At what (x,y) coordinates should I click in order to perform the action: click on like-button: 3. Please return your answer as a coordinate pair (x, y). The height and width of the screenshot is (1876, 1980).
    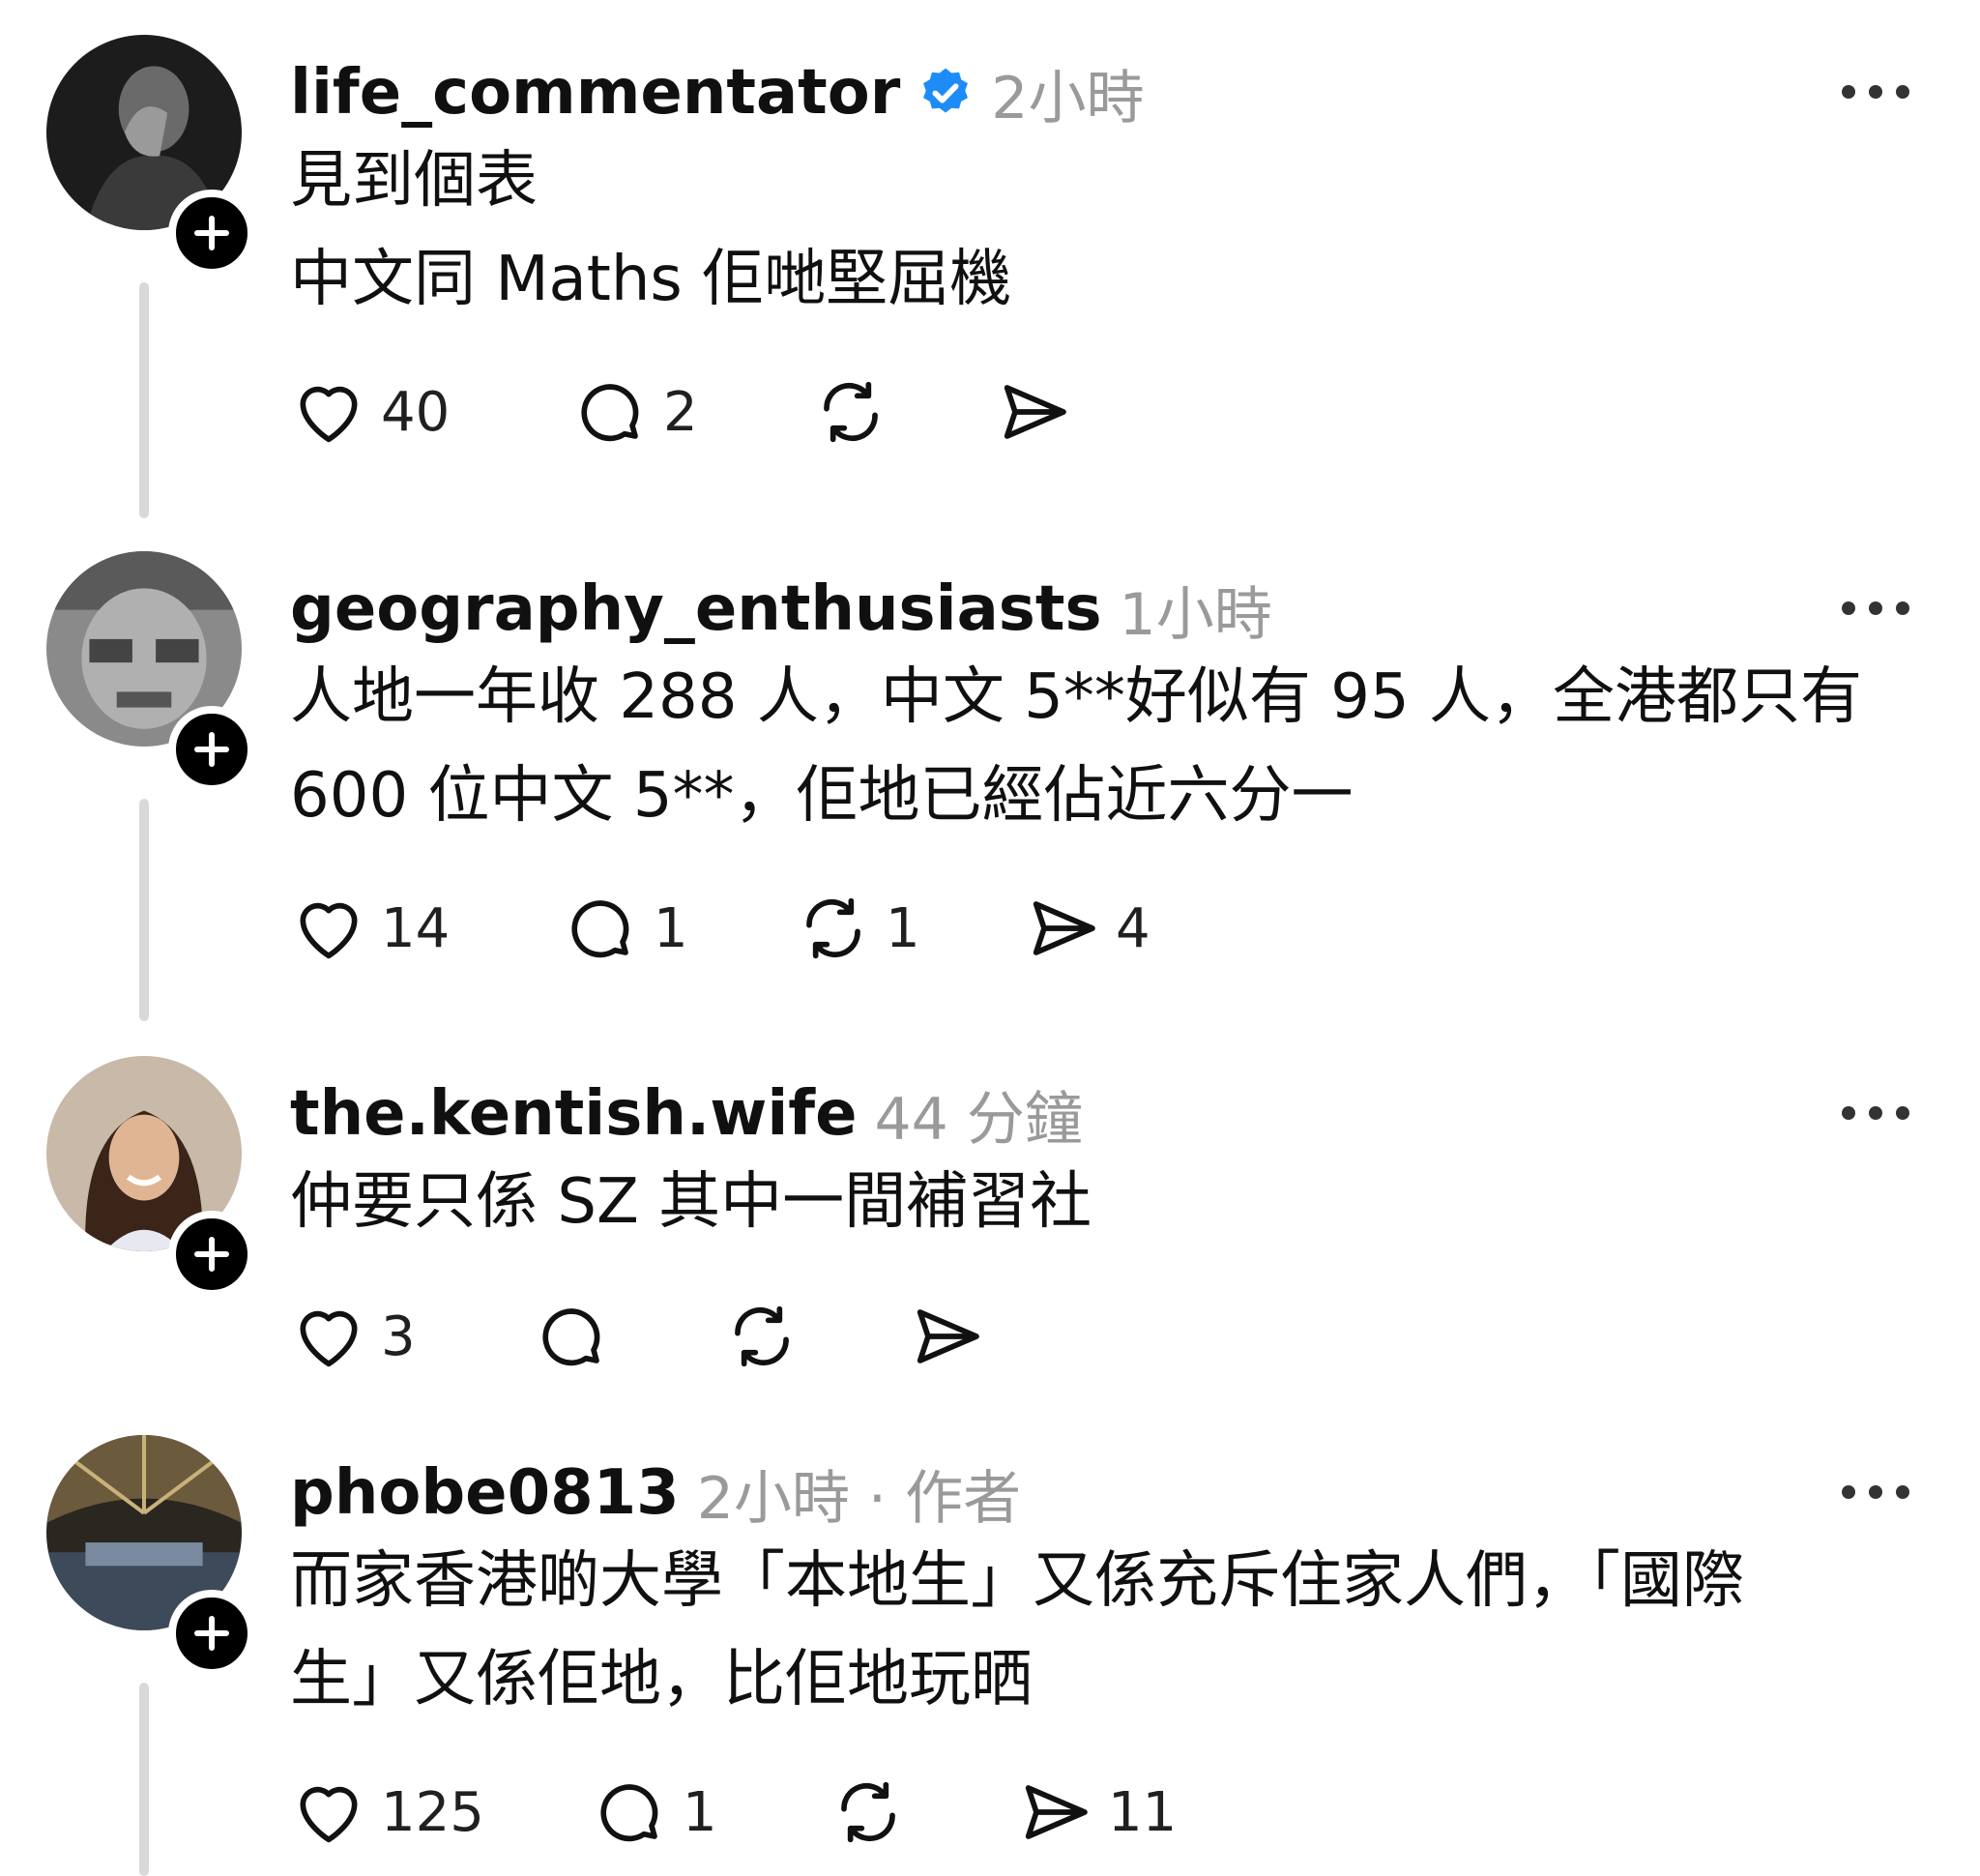
    Looking at the image, I should click on (353, 1336).